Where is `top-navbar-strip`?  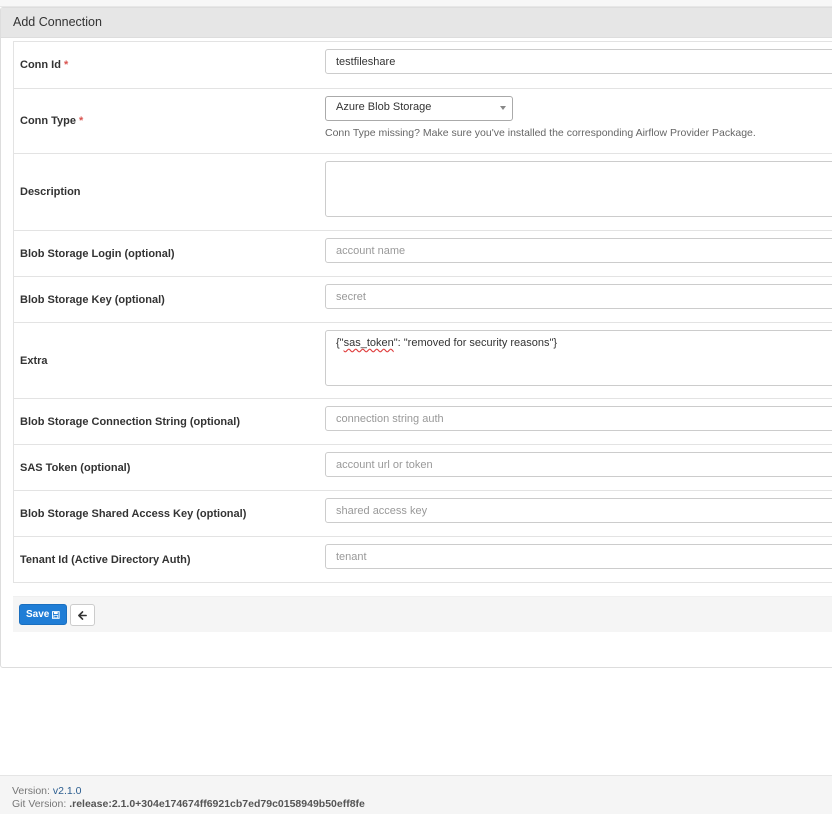 top-navbar-strip is located at coordinates (416, 3).